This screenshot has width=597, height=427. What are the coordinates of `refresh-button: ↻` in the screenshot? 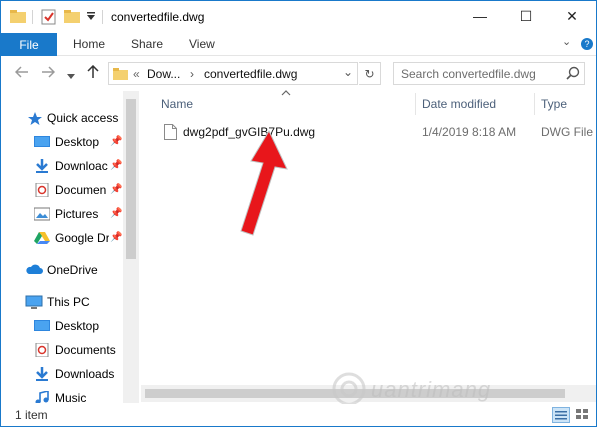 It's located at (370, 73).